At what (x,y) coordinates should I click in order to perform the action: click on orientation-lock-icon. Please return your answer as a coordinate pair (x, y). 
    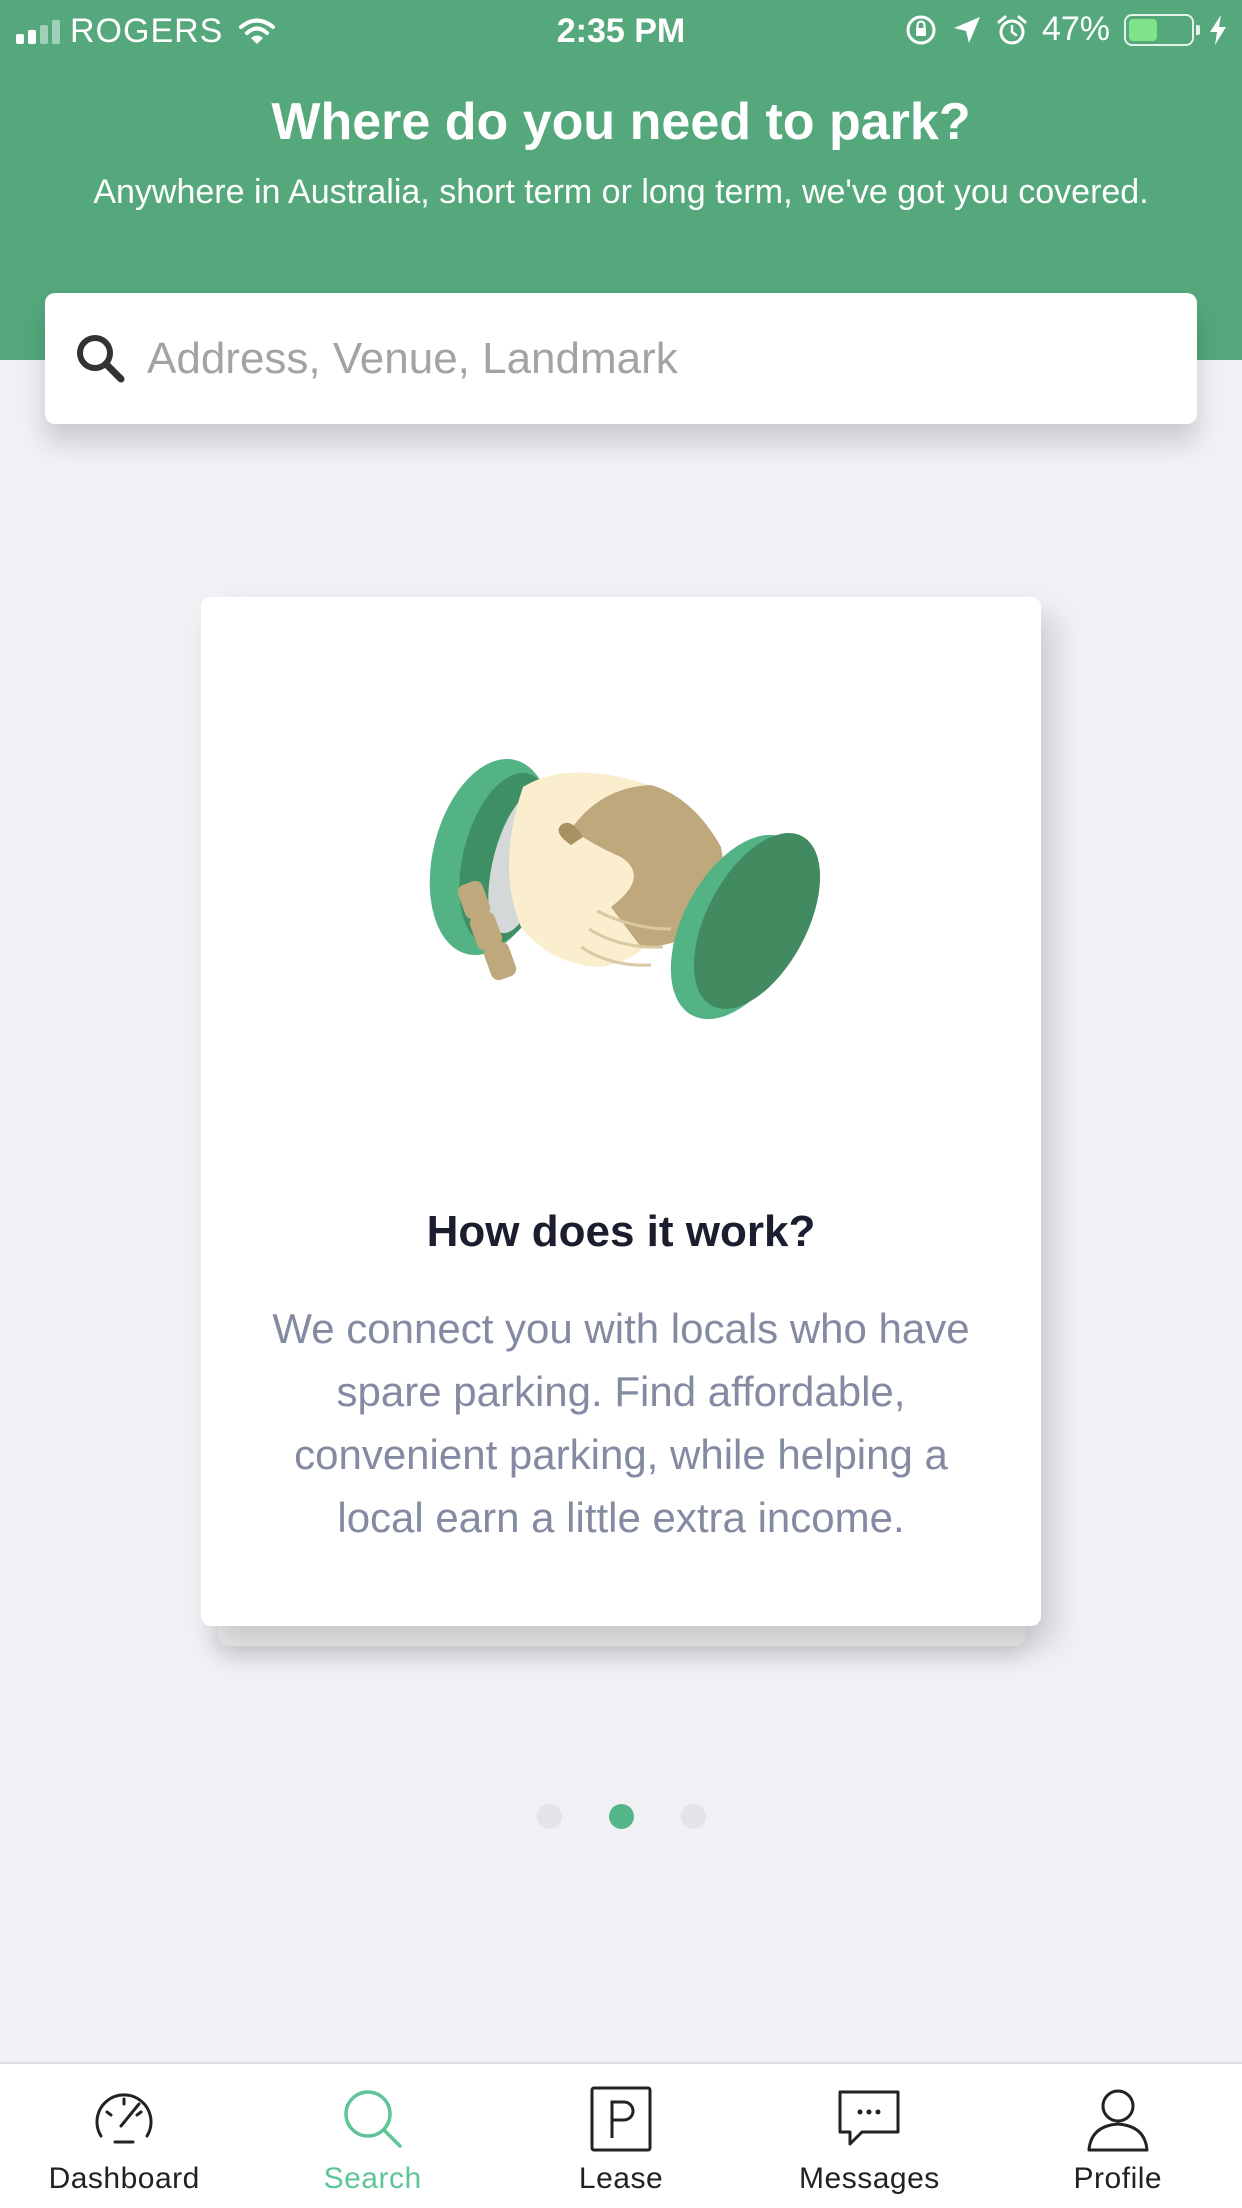
    Looking at the image, I should click on (921, 29).